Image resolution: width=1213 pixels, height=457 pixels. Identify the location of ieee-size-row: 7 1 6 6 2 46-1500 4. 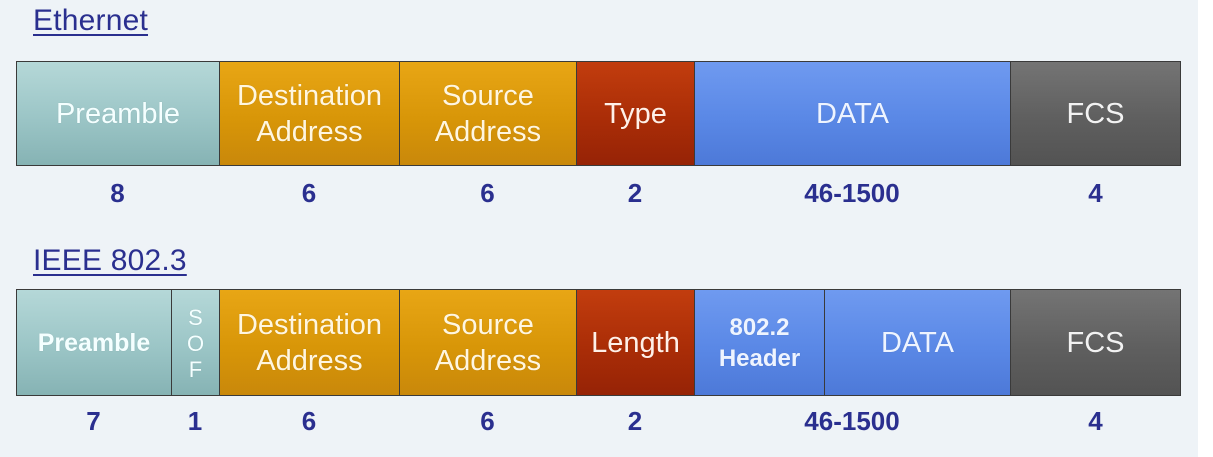
(598, 421).